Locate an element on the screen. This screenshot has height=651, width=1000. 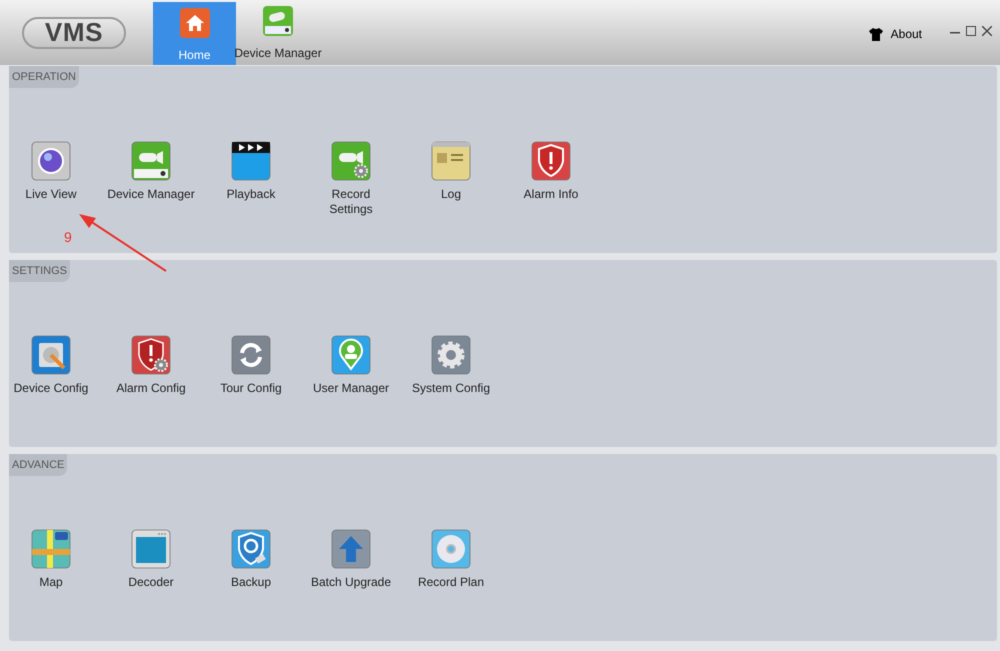
module-button: Map is located at coordinates (51, 559).